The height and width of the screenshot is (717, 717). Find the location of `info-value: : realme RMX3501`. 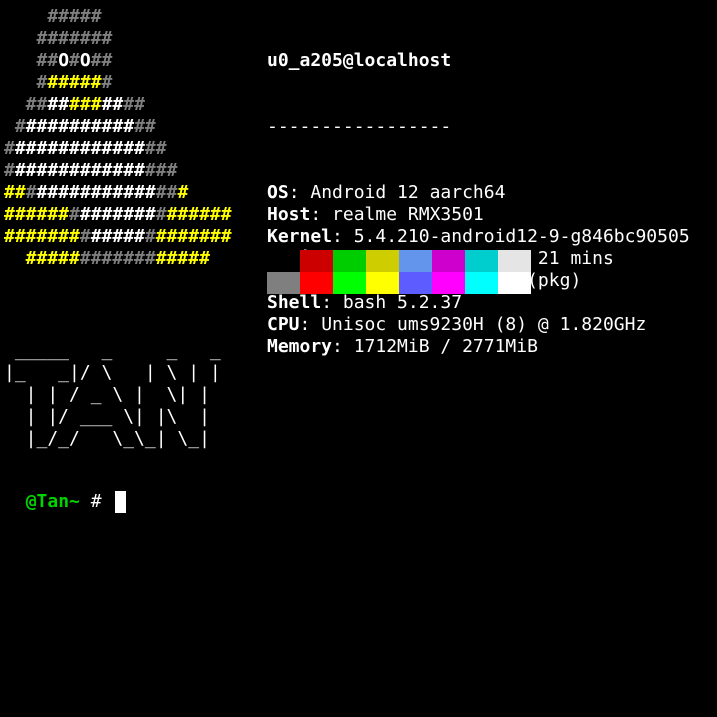

info-value: : realme RMX3501 is located at coordinates (397, 214).